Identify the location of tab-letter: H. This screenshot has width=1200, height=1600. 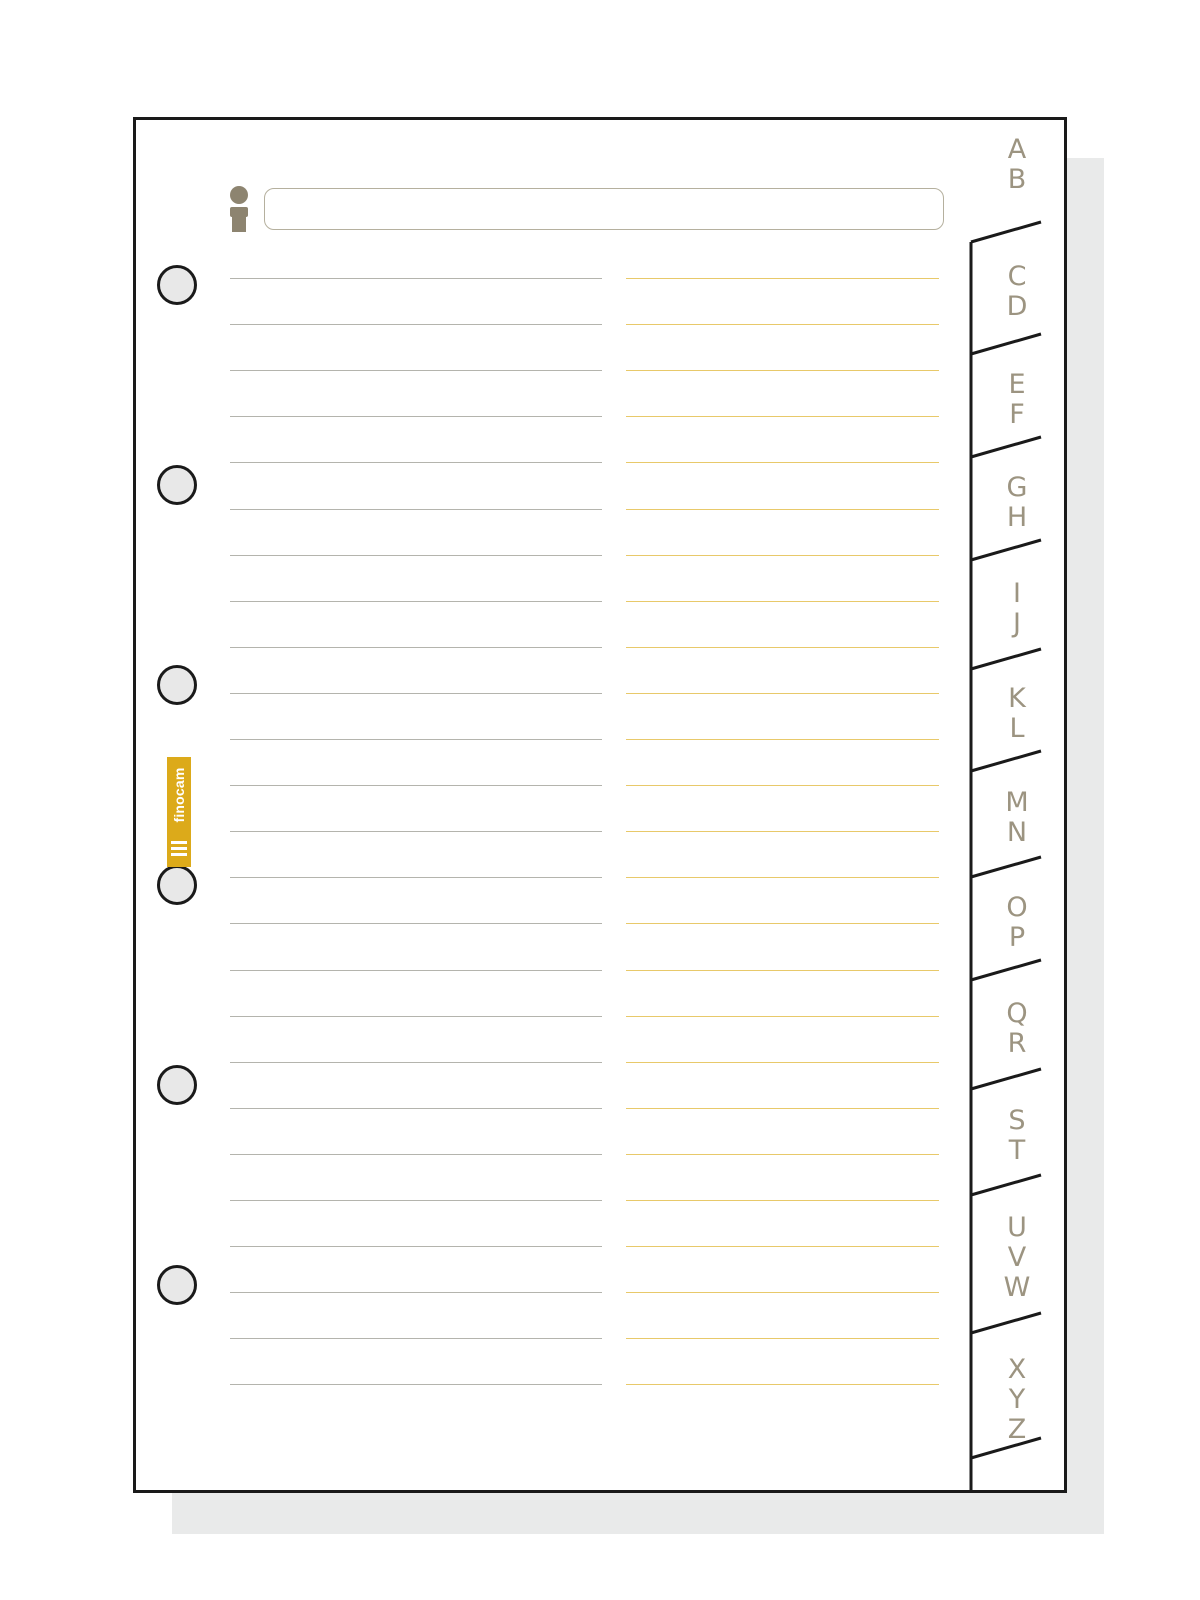
(1017, 517).